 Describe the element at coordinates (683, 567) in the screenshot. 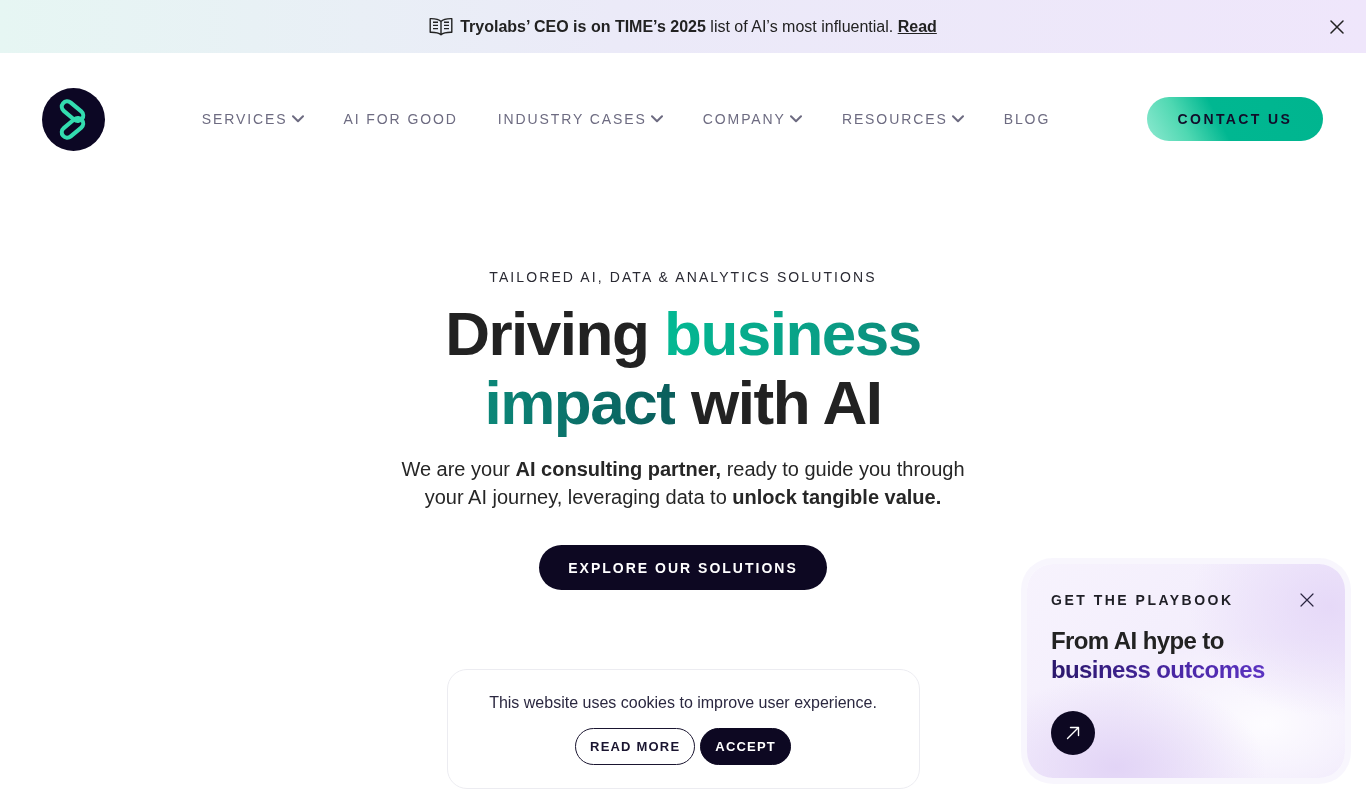

I see `explore-button: EXPLORE OUR SOLUTIONS` at that location.